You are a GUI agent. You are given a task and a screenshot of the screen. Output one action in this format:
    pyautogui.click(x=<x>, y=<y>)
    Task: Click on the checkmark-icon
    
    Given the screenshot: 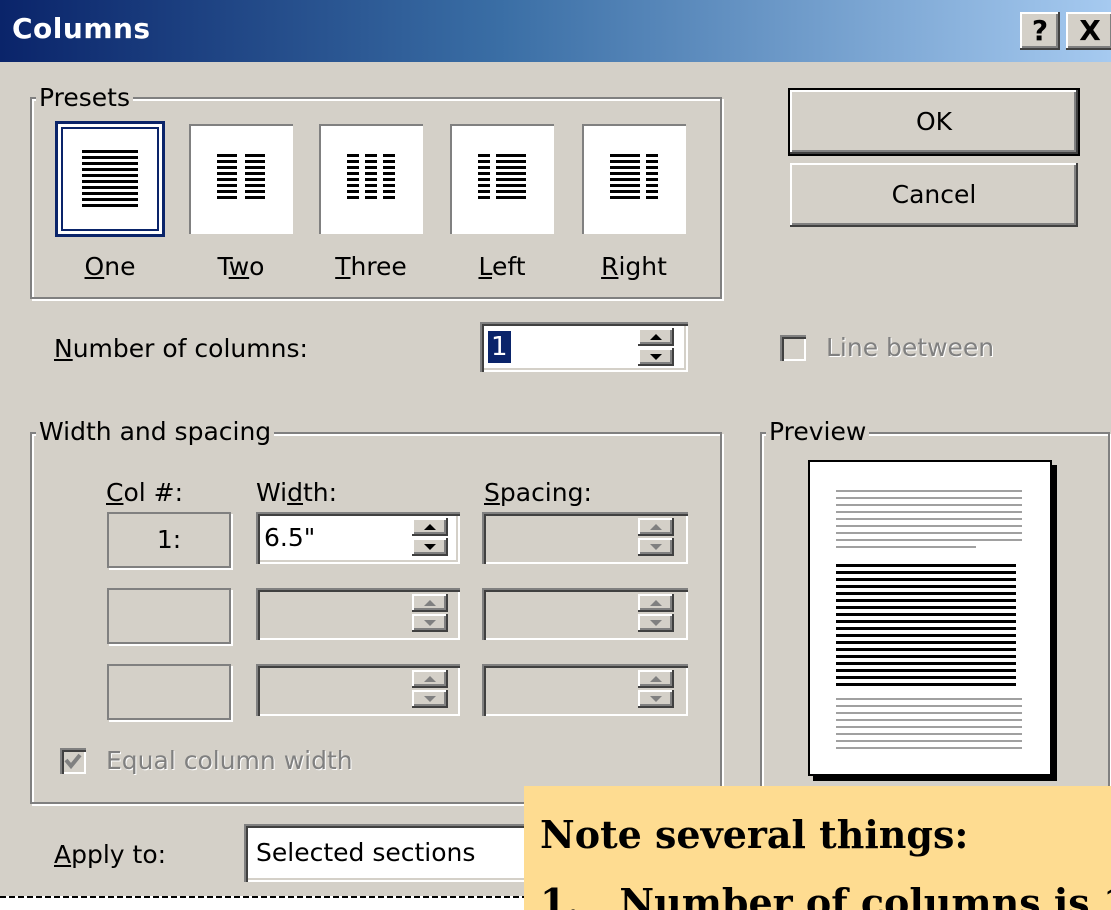 What is the action you would take?
    pyautogui.click(x=73, y=761)
    